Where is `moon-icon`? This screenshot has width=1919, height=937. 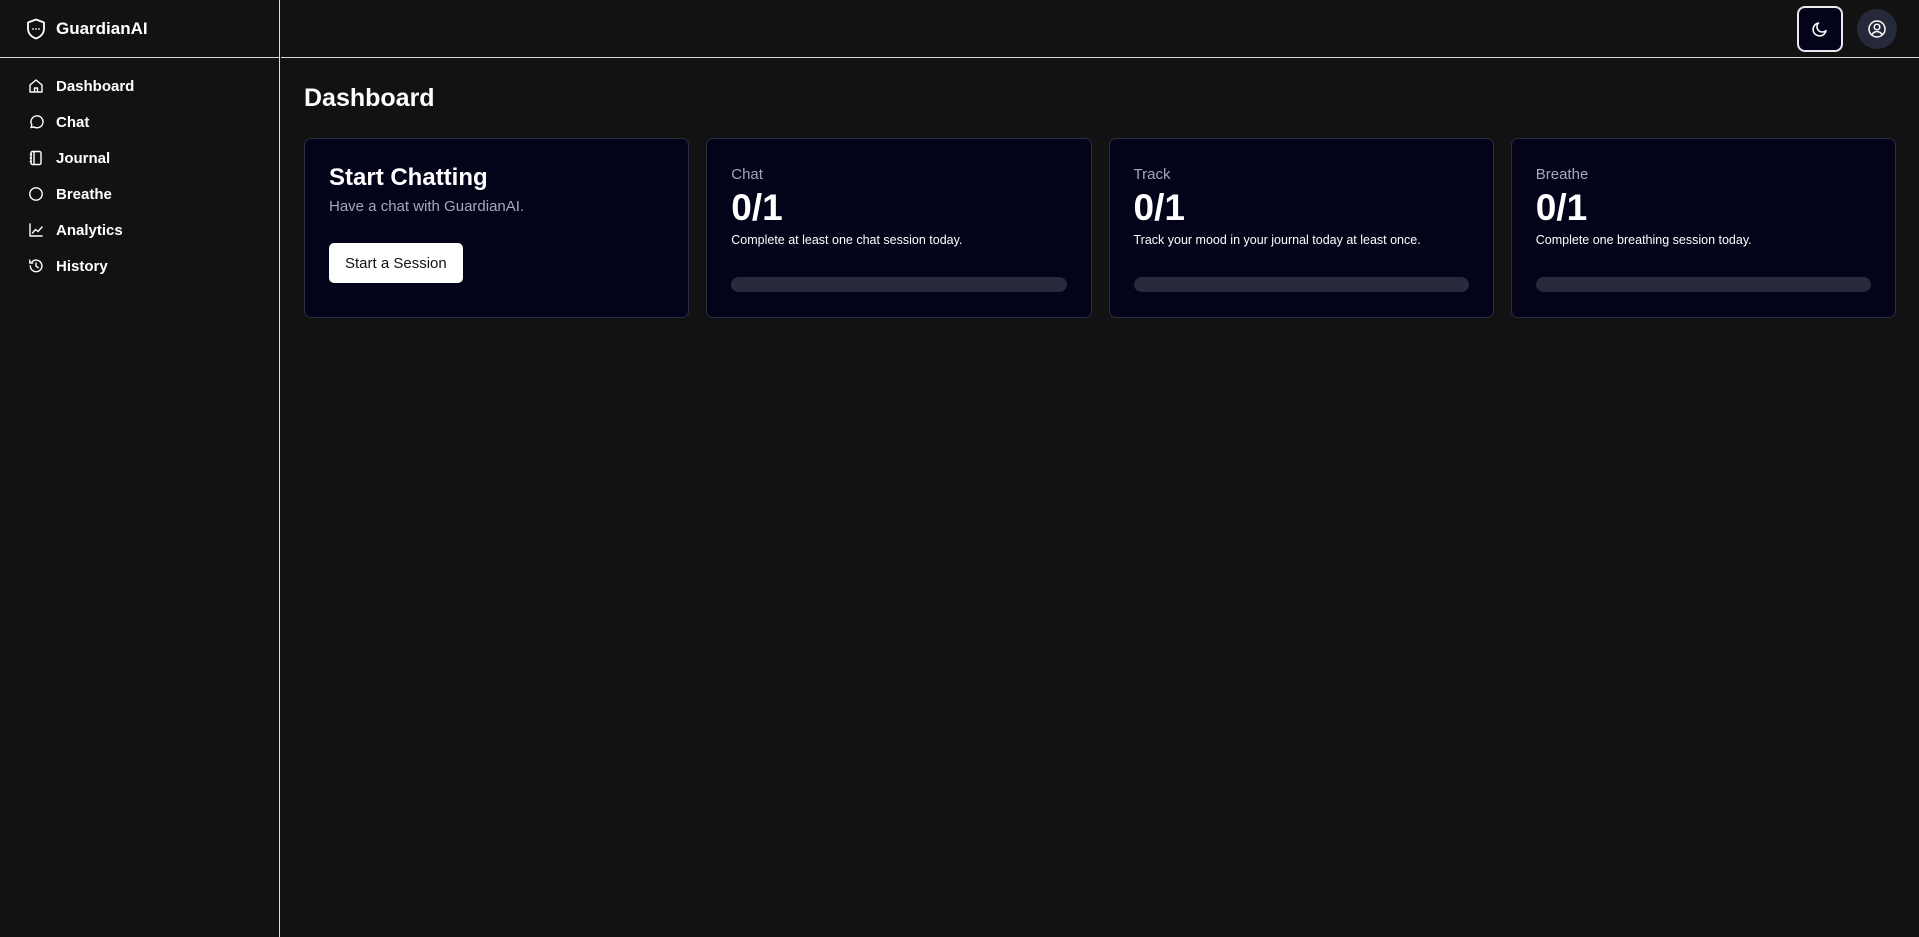 moon-icon is located at coordinates (1820, 29).